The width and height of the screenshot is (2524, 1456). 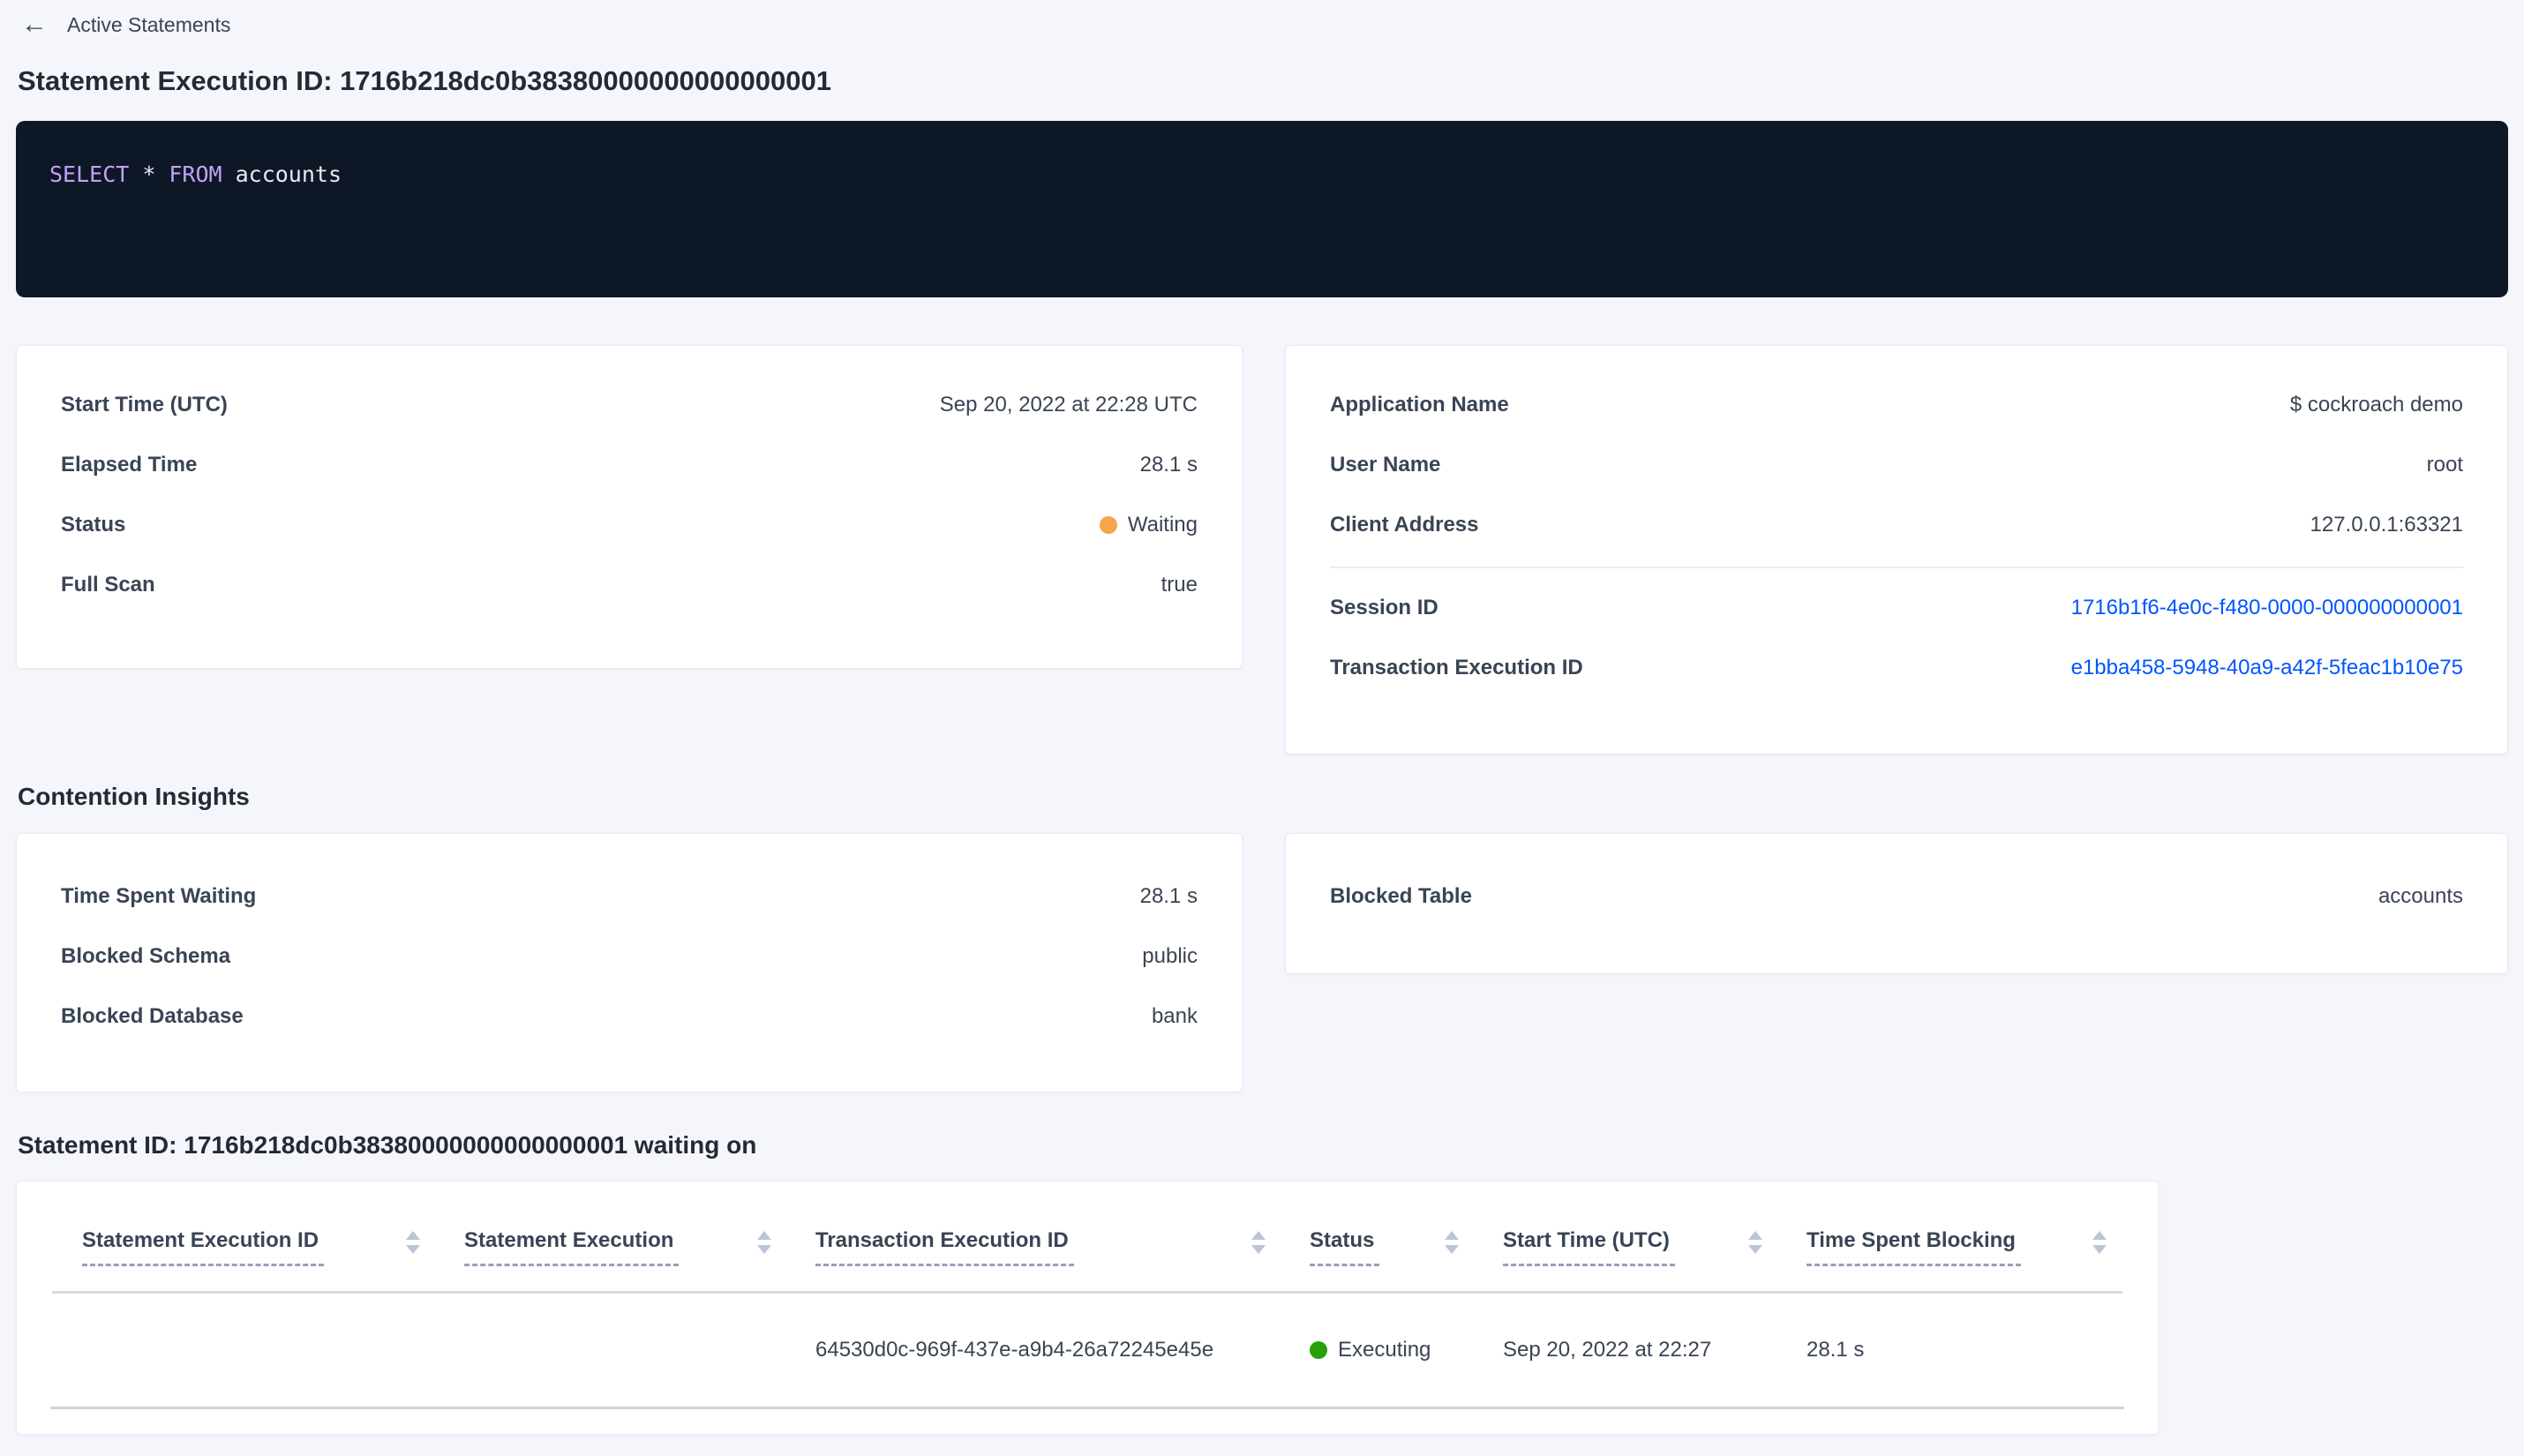 What do you see at coordinates (1261, 174) in the screenshot?
I see `sql-statement-text: SELECT * FROM accounts` at bounding box center [1261, 174].